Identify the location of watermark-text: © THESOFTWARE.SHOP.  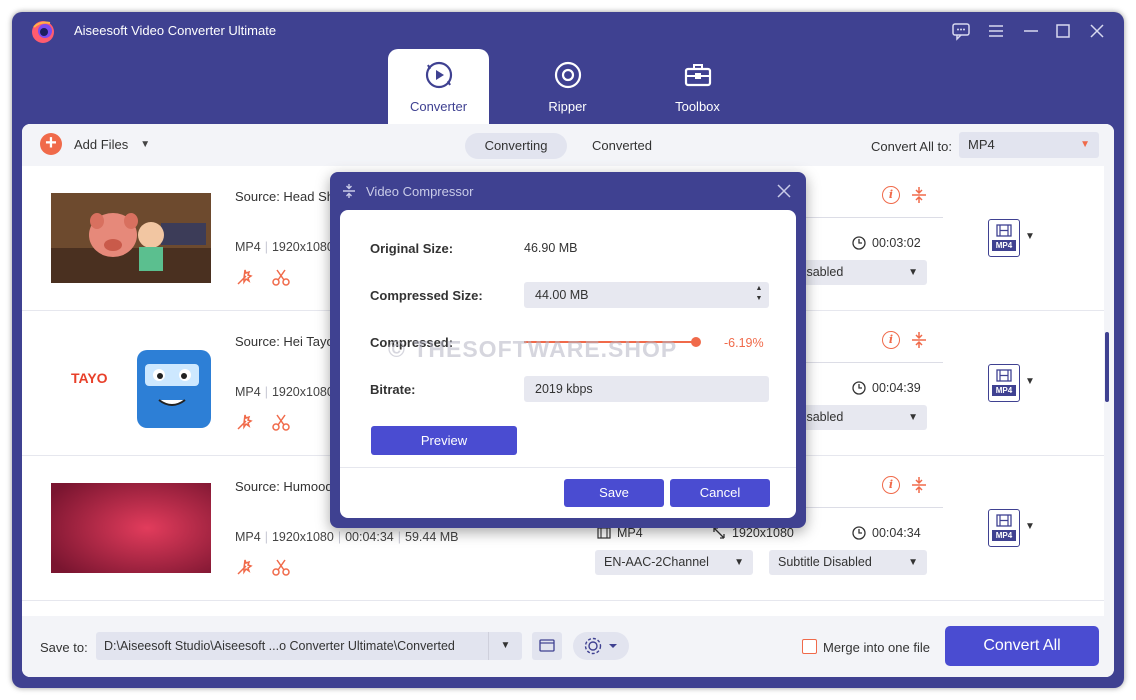
(533, 349).